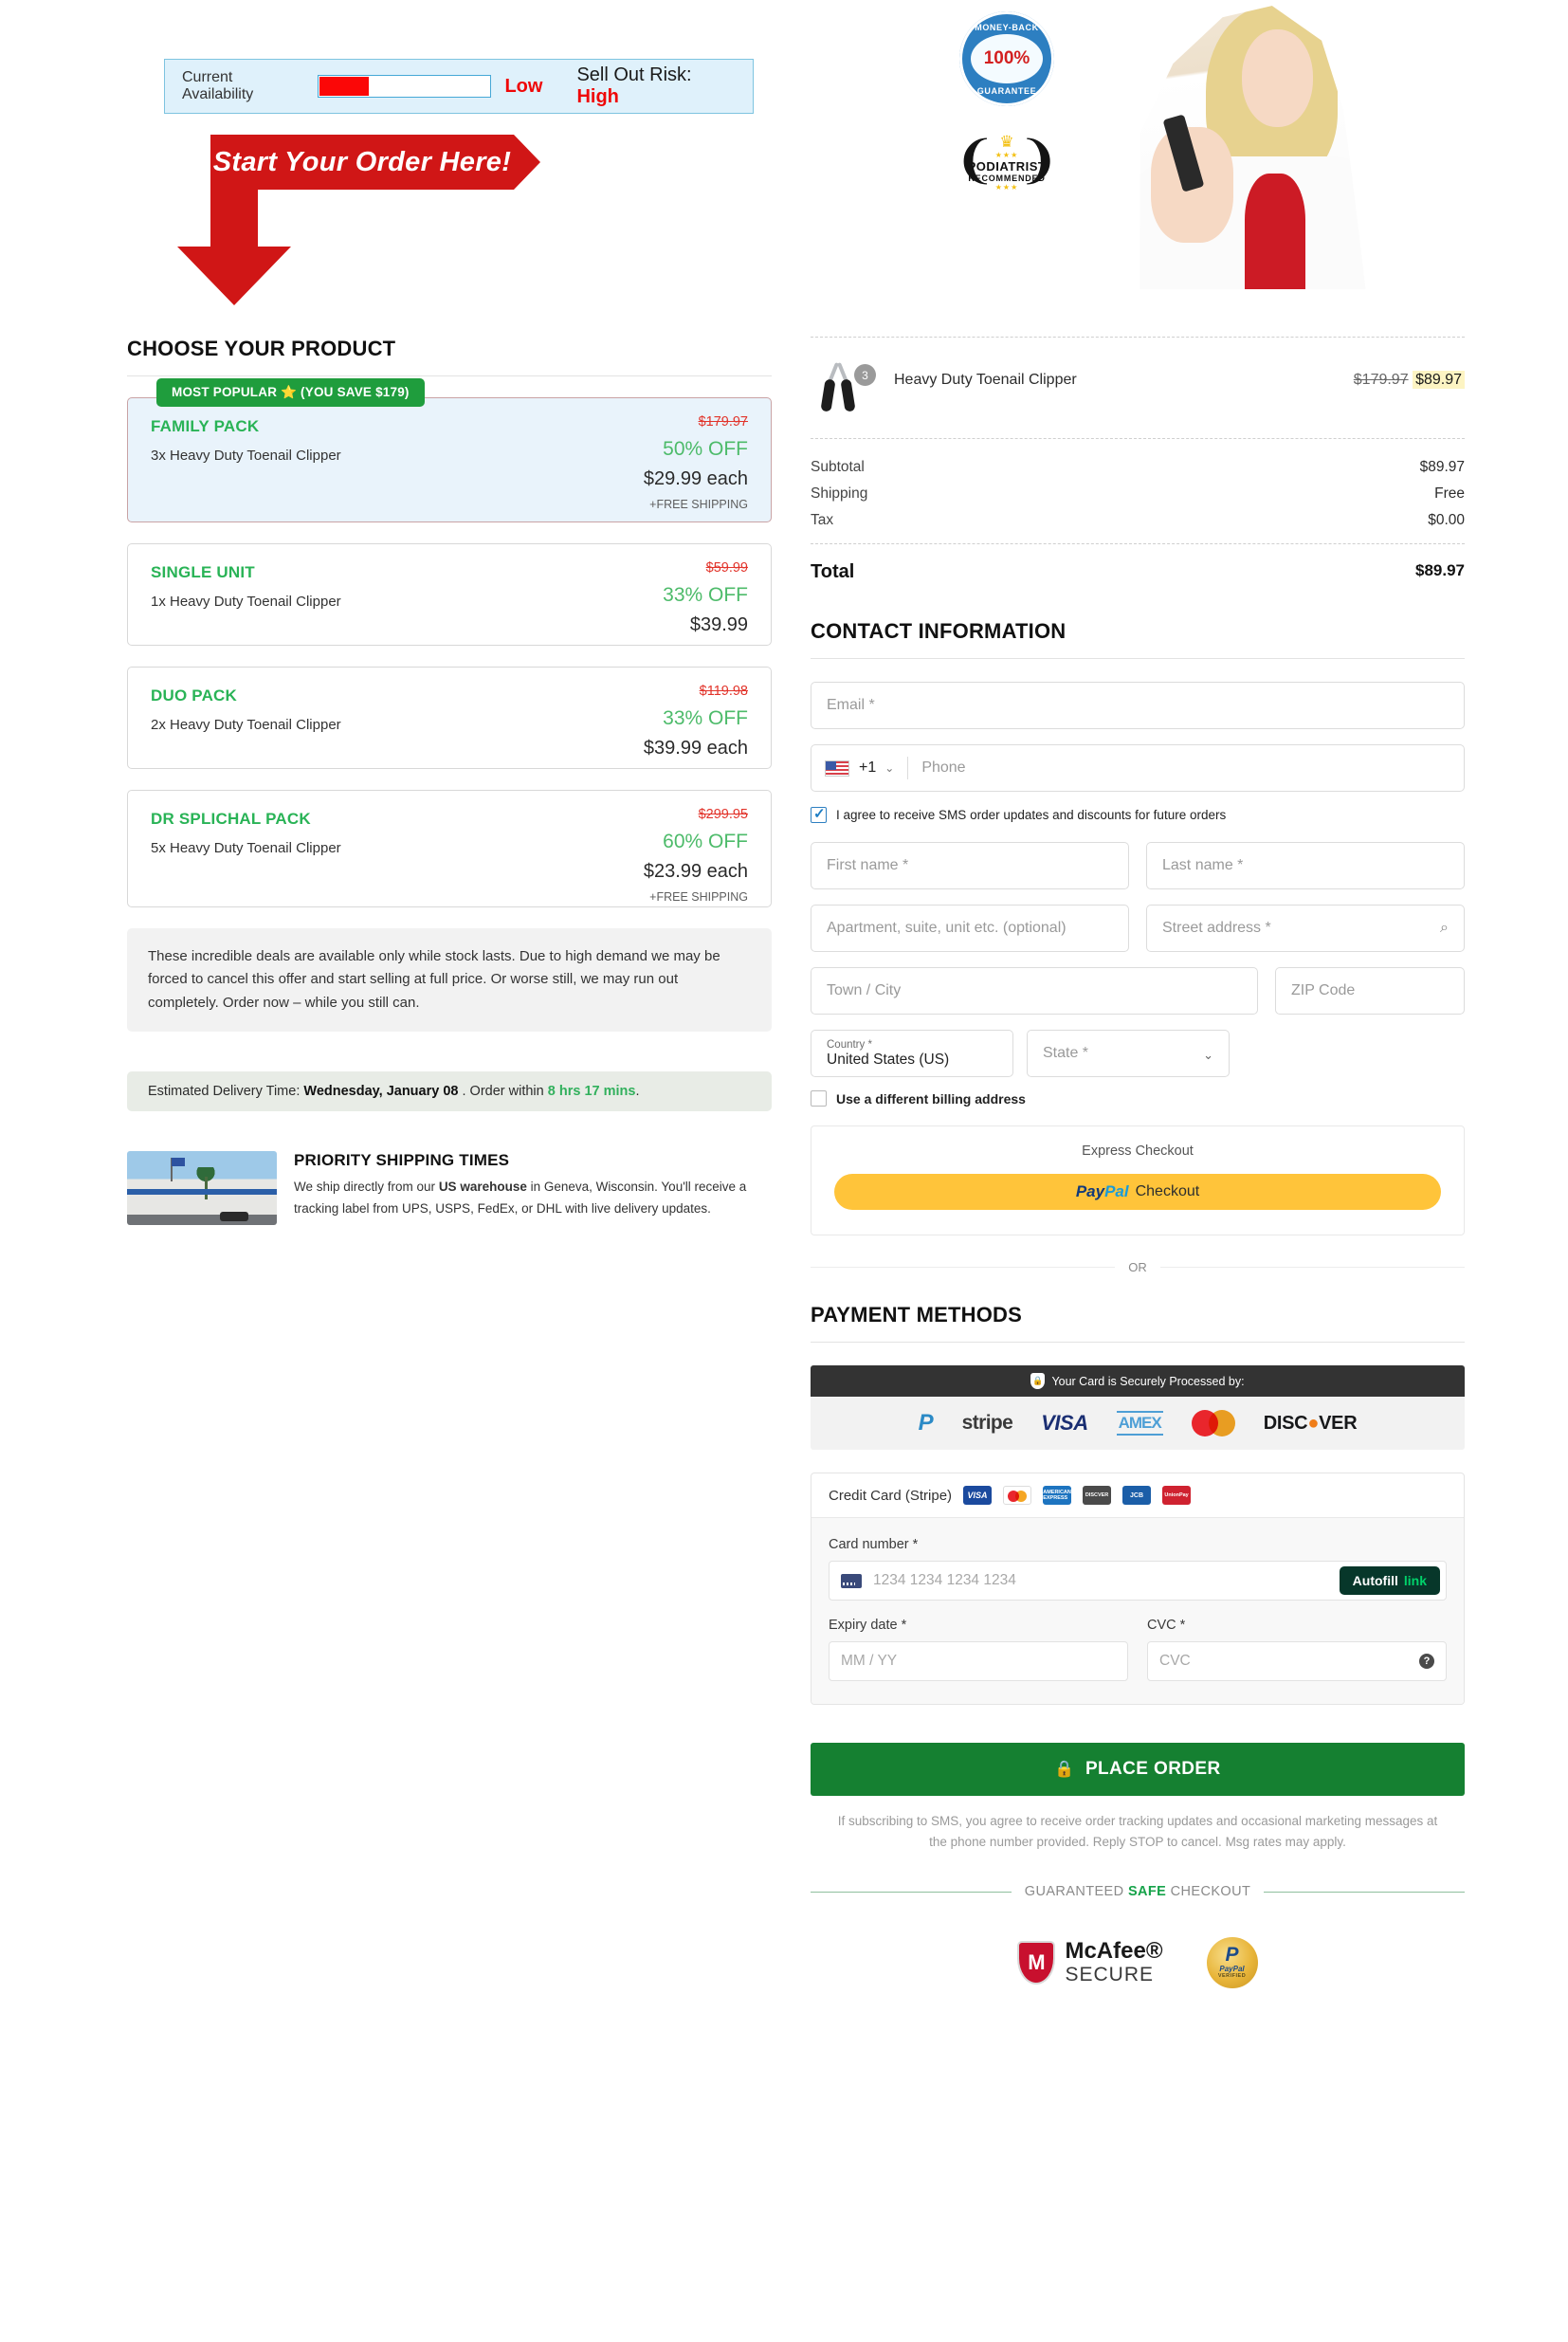 The image size is (1568, 2342). I want to click on clipper-handle-right, so click(848, 395).